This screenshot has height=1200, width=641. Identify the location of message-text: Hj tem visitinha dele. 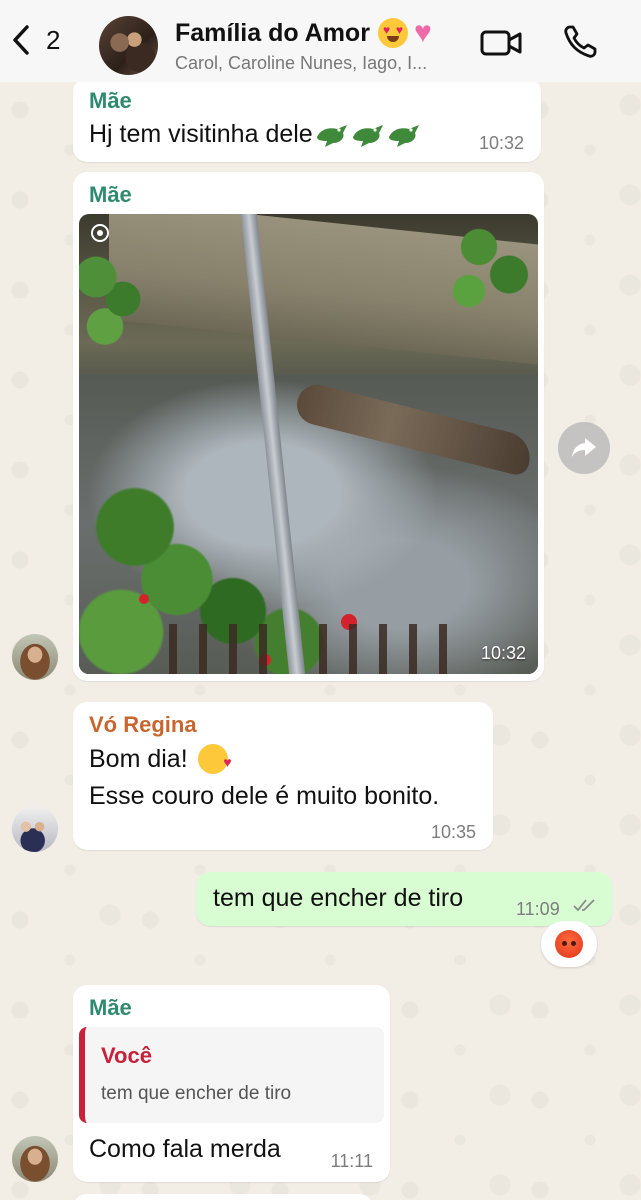
(255, 134).